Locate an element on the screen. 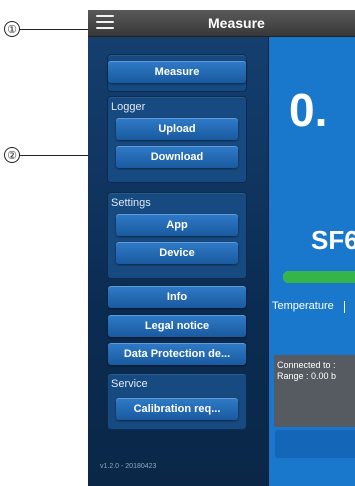  callout-2: ② is located at coordinates (12, 155).